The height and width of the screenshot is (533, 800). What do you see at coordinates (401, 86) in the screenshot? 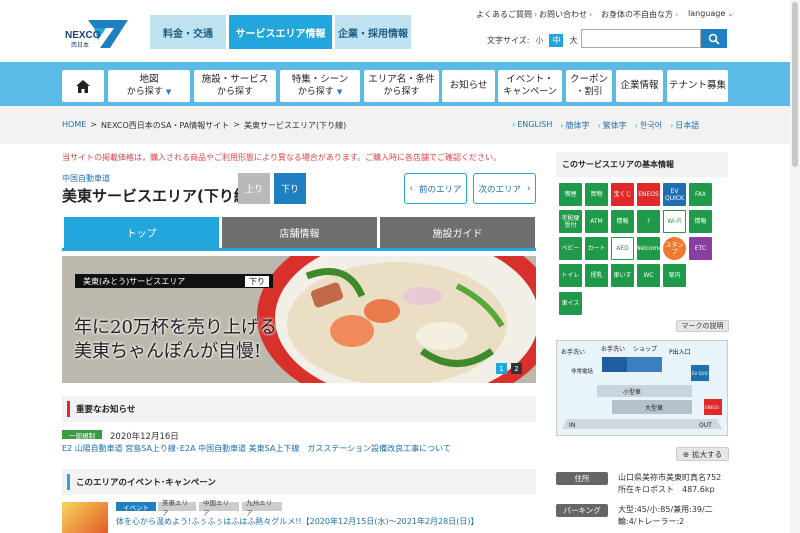
I see `nav-area-name: エリア名・条件 から探す` at bounding box center [401, 86].